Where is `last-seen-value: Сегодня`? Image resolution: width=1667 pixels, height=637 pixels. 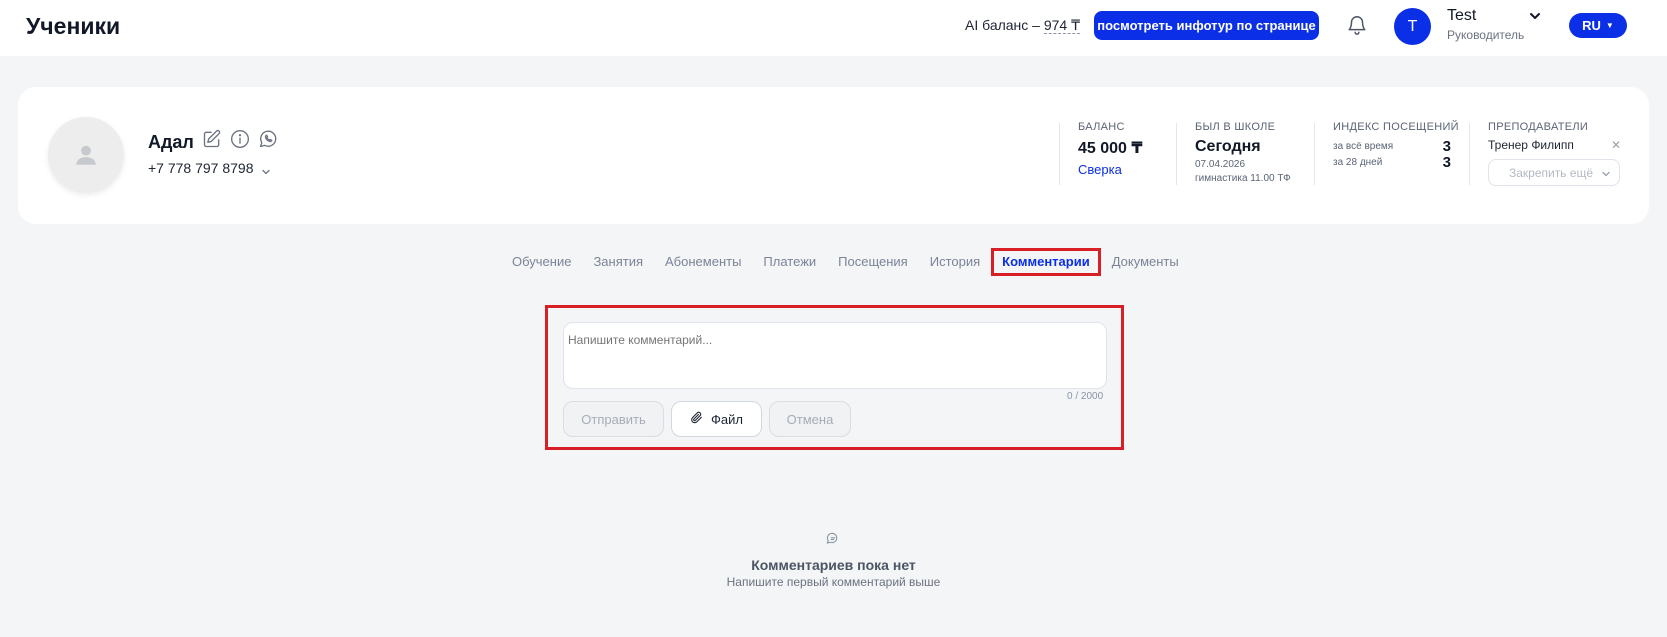
last-seen-value: Сегодня is located at coordinates (1228, 146).